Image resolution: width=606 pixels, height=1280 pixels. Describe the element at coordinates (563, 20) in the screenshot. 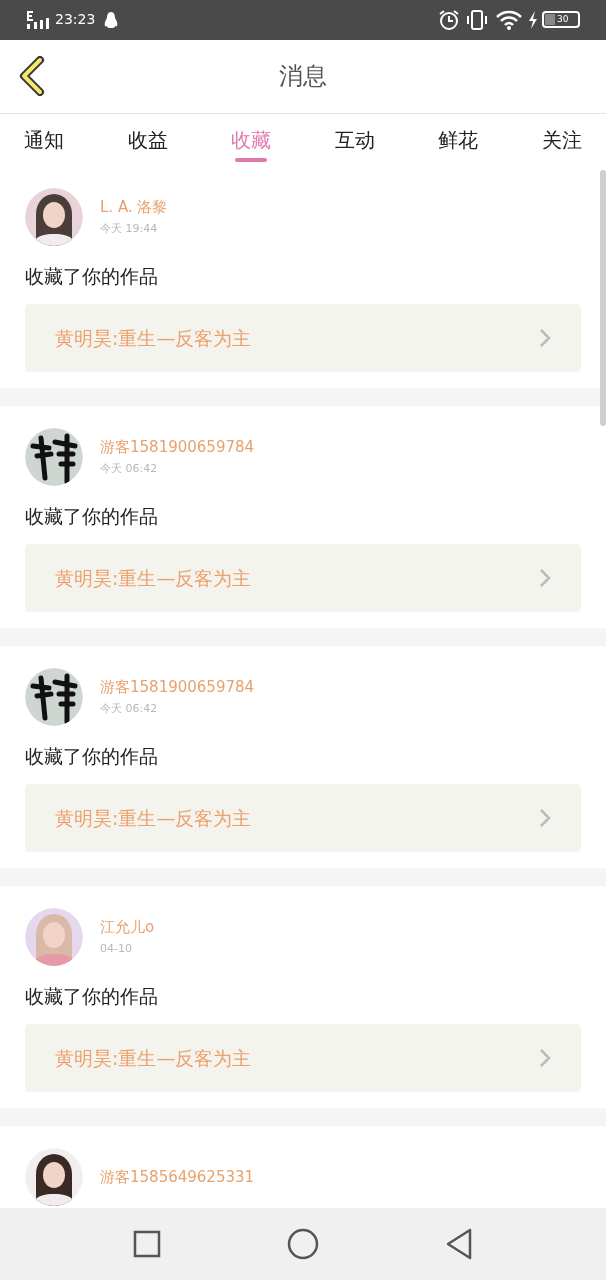

I see `battery-level: 30` at that location.